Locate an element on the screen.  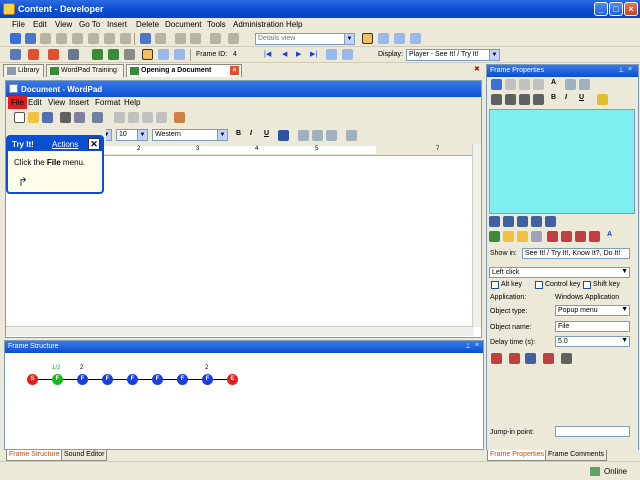
color-icon is located at coordinates (283, 135).